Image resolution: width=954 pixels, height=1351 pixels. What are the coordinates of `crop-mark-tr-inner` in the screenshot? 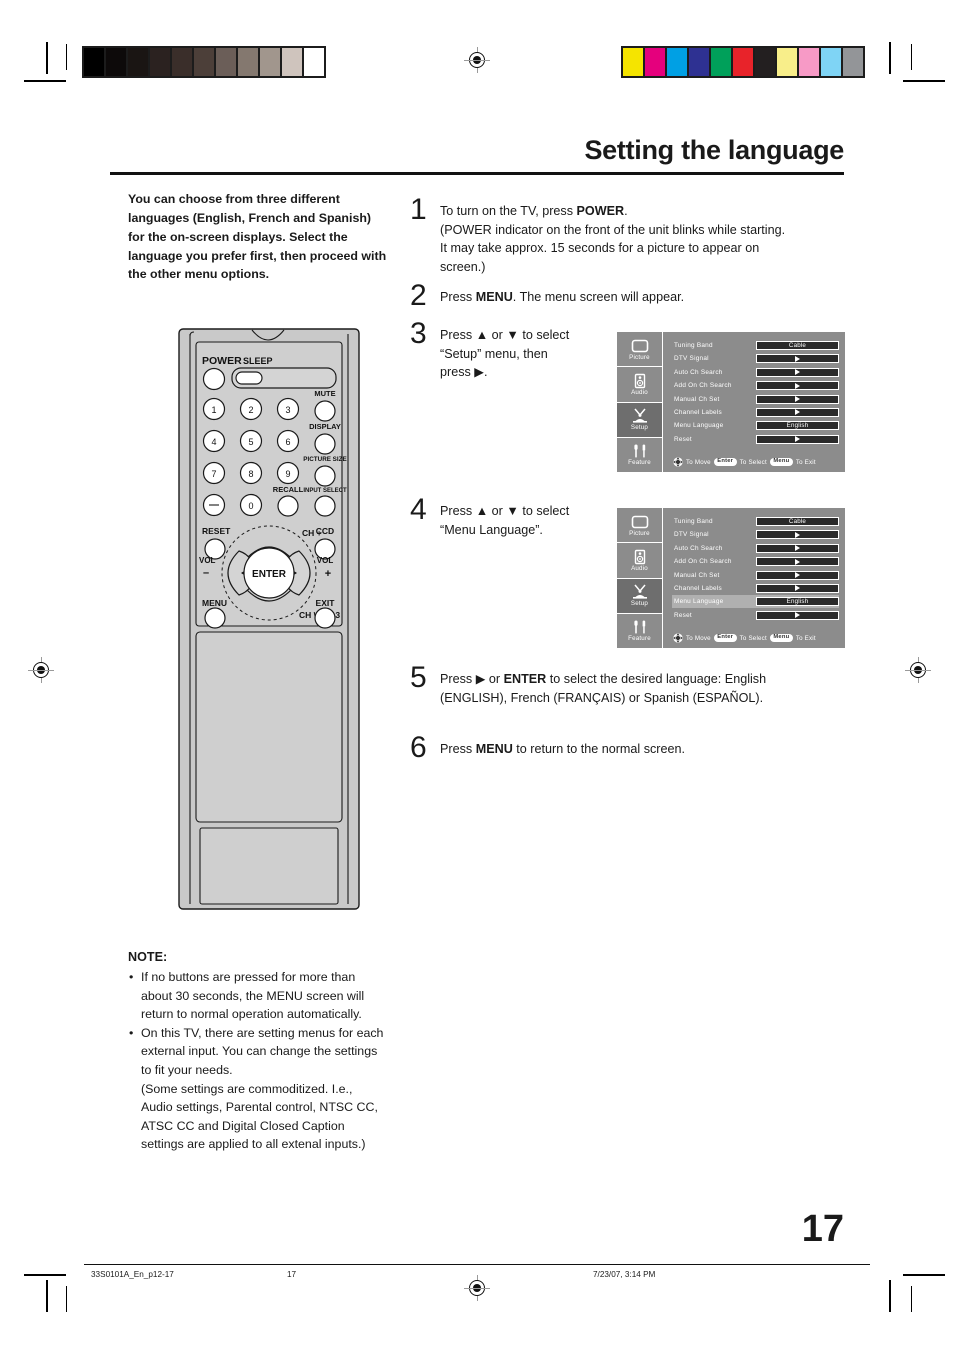 It's located at (912, 57).